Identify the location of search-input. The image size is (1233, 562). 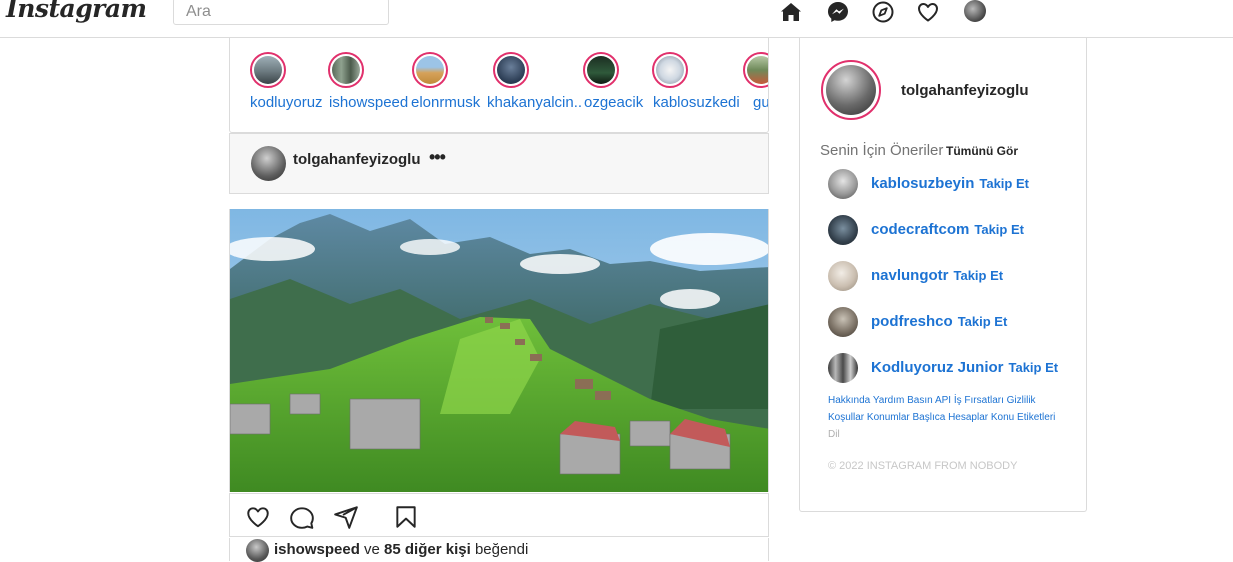
(281, 12).